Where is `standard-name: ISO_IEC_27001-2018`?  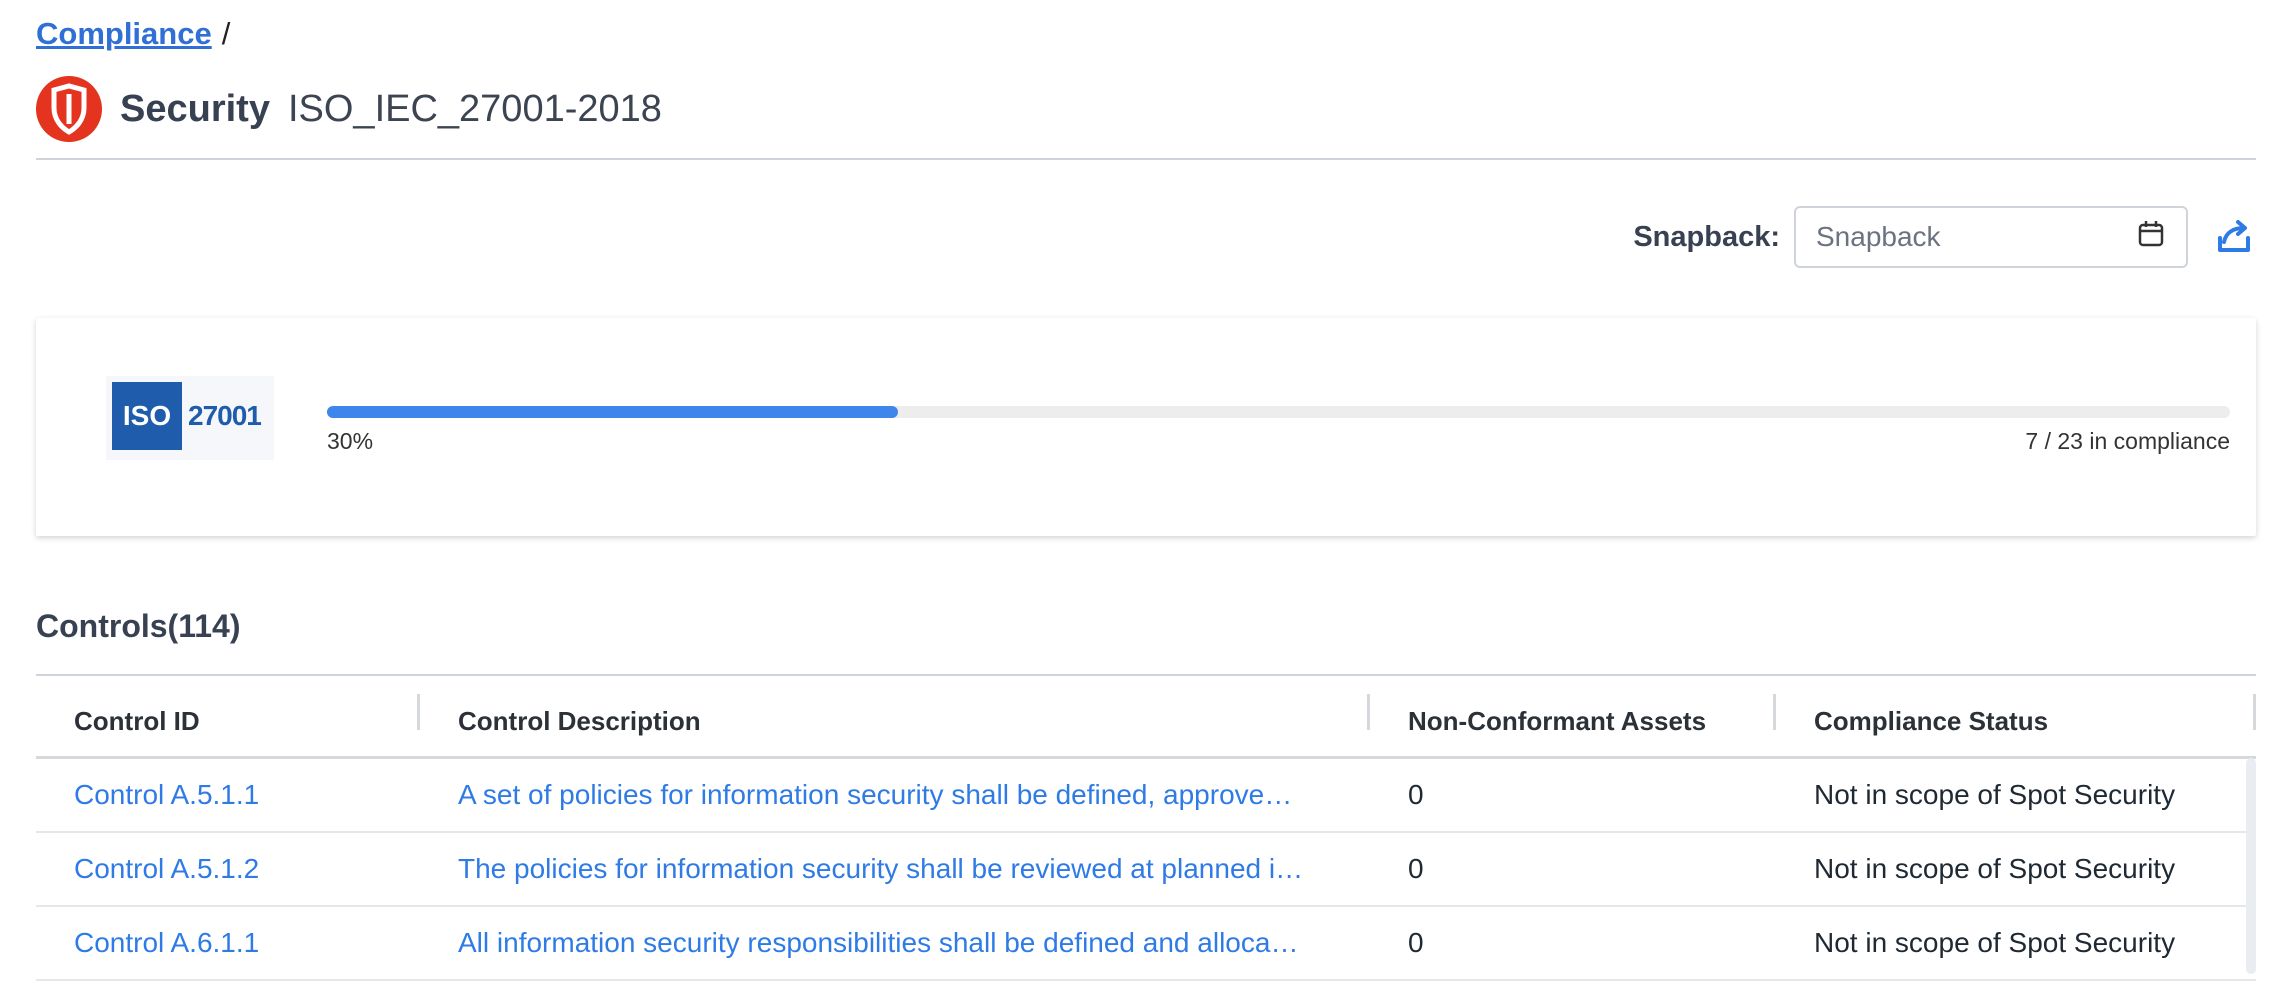 standard-name: ISO_IEC_27001-2018 is located at coordinates (474, 108).